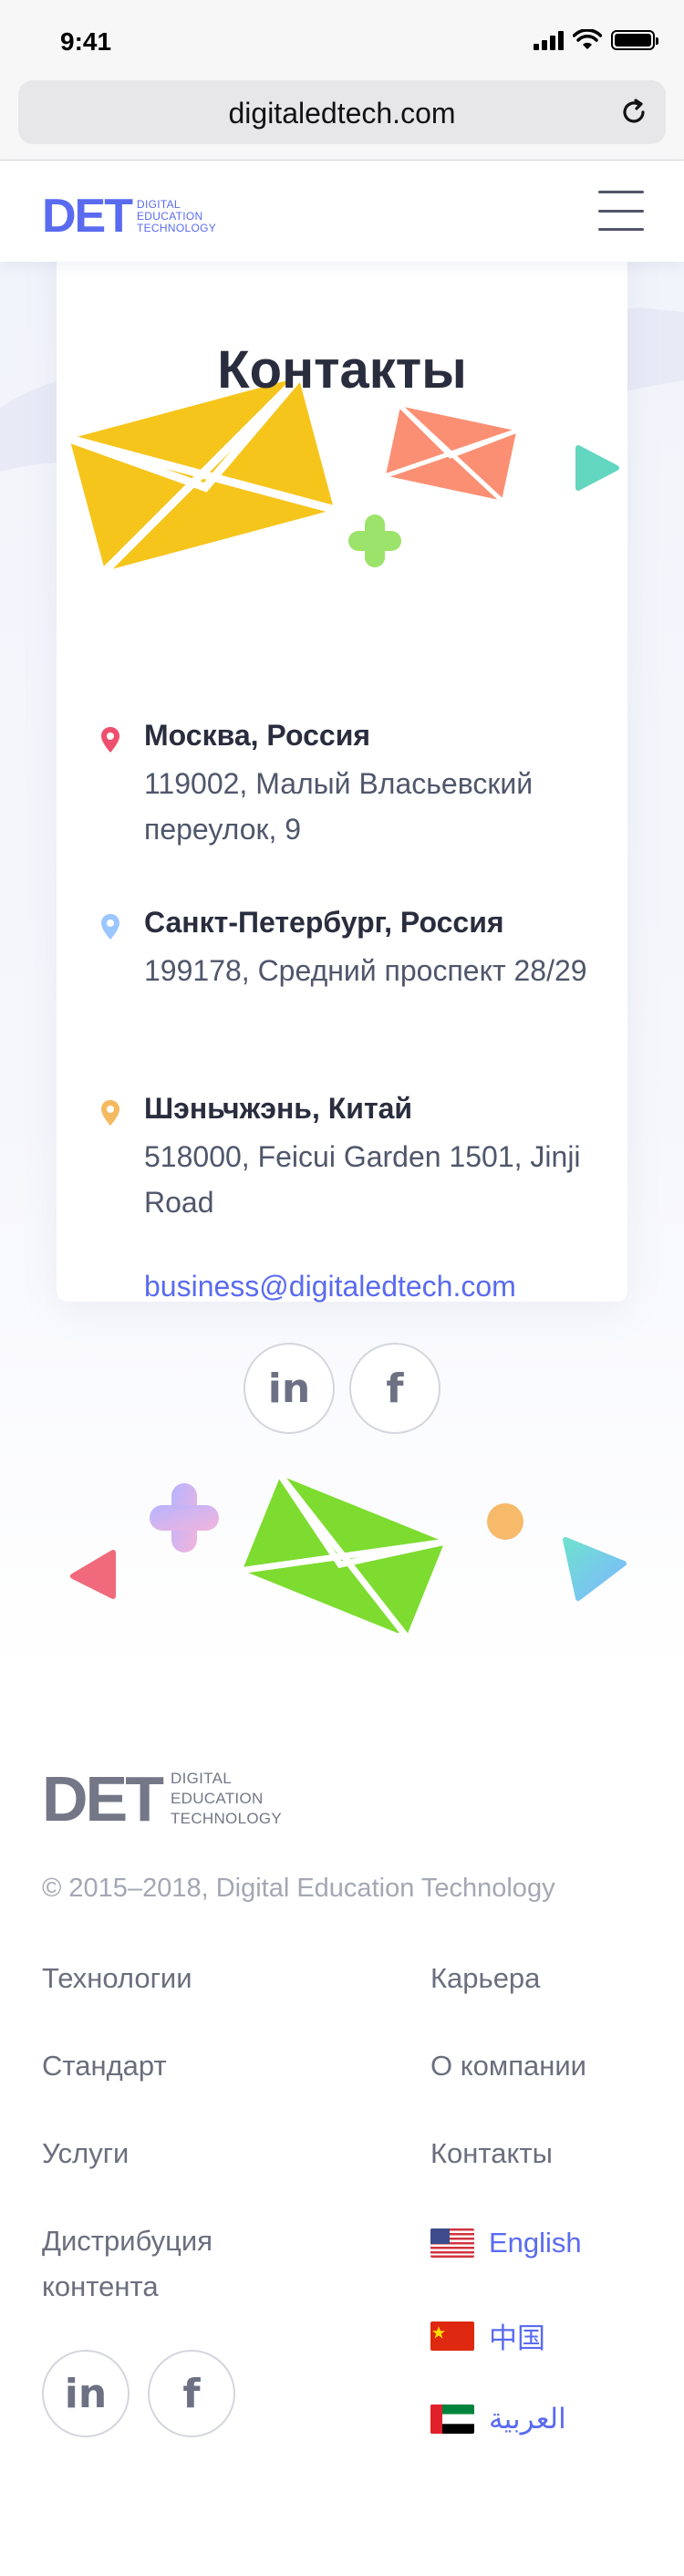  I want to click on office-city: Москва, Россия, so click(257, 736).